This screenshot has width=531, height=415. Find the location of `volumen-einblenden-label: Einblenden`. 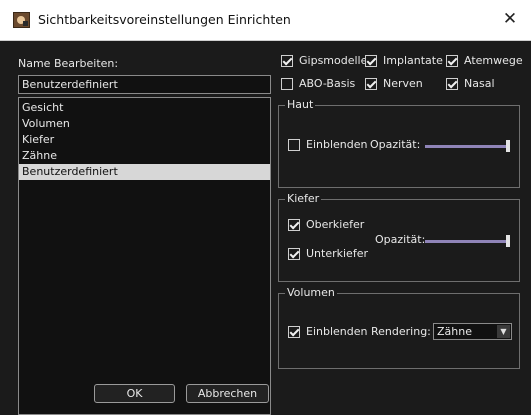

volumen-einblenden-label: Einblenden is located at coordinates (337, 331).